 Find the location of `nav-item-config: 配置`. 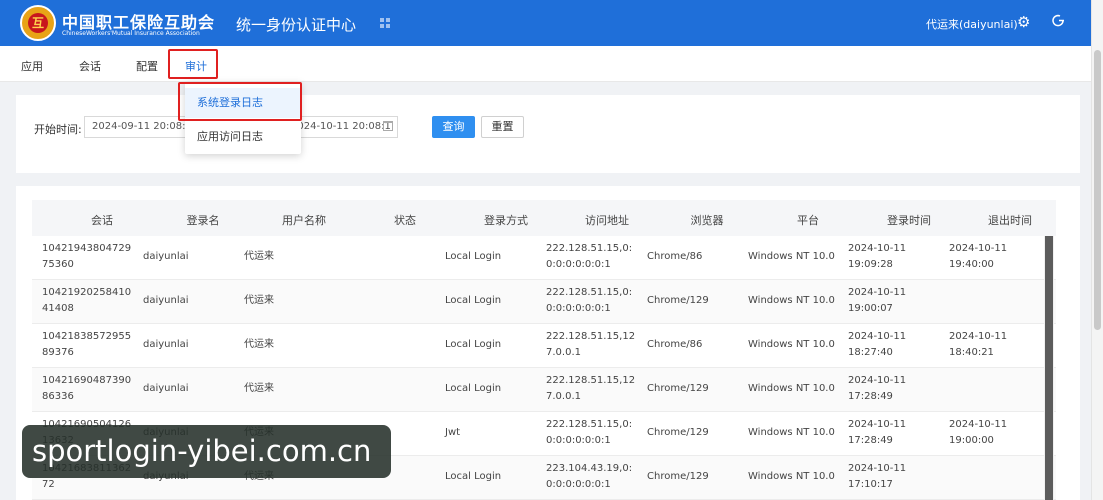

nav-item-config: 配置 is located at coordinates (147, 66).